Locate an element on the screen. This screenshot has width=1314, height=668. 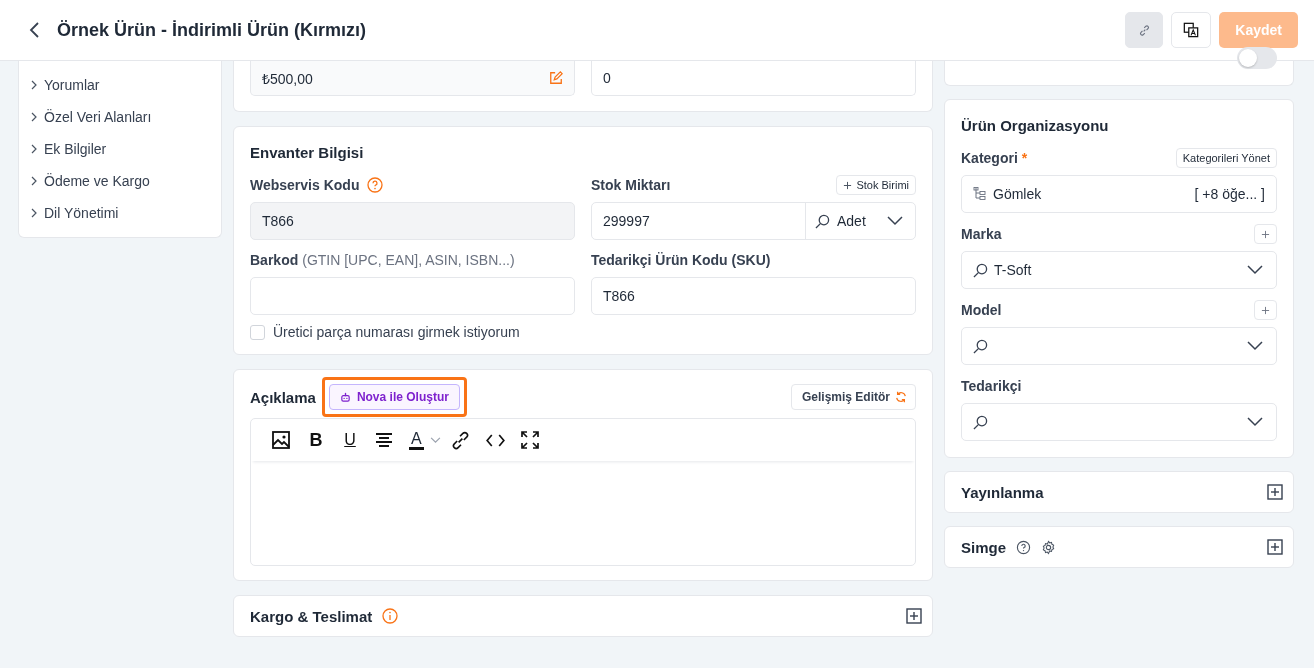
page-title: Örnek Ürün - İndirimli Ürün (Kırmızı) is located at coordinates (211, 30).